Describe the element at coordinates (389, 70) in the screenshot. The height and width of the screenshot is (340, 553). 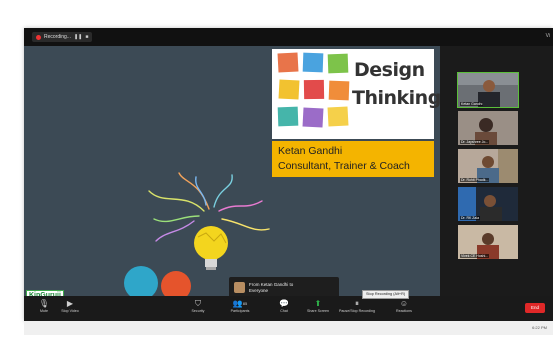
I see `logo-text-design: Design` at that location.